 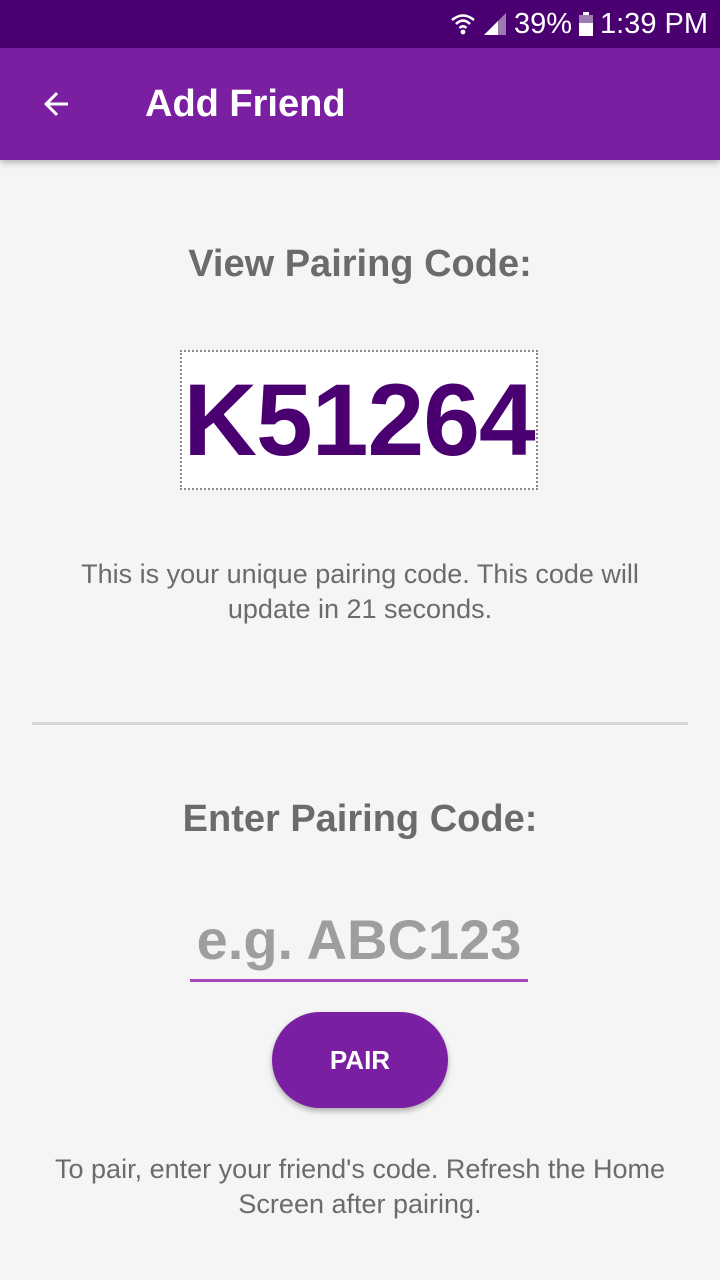 What do you see at coordinates (245, 103) in the screenshot?
I see `page-title: Add Friend` at bounding box center [245, 103].